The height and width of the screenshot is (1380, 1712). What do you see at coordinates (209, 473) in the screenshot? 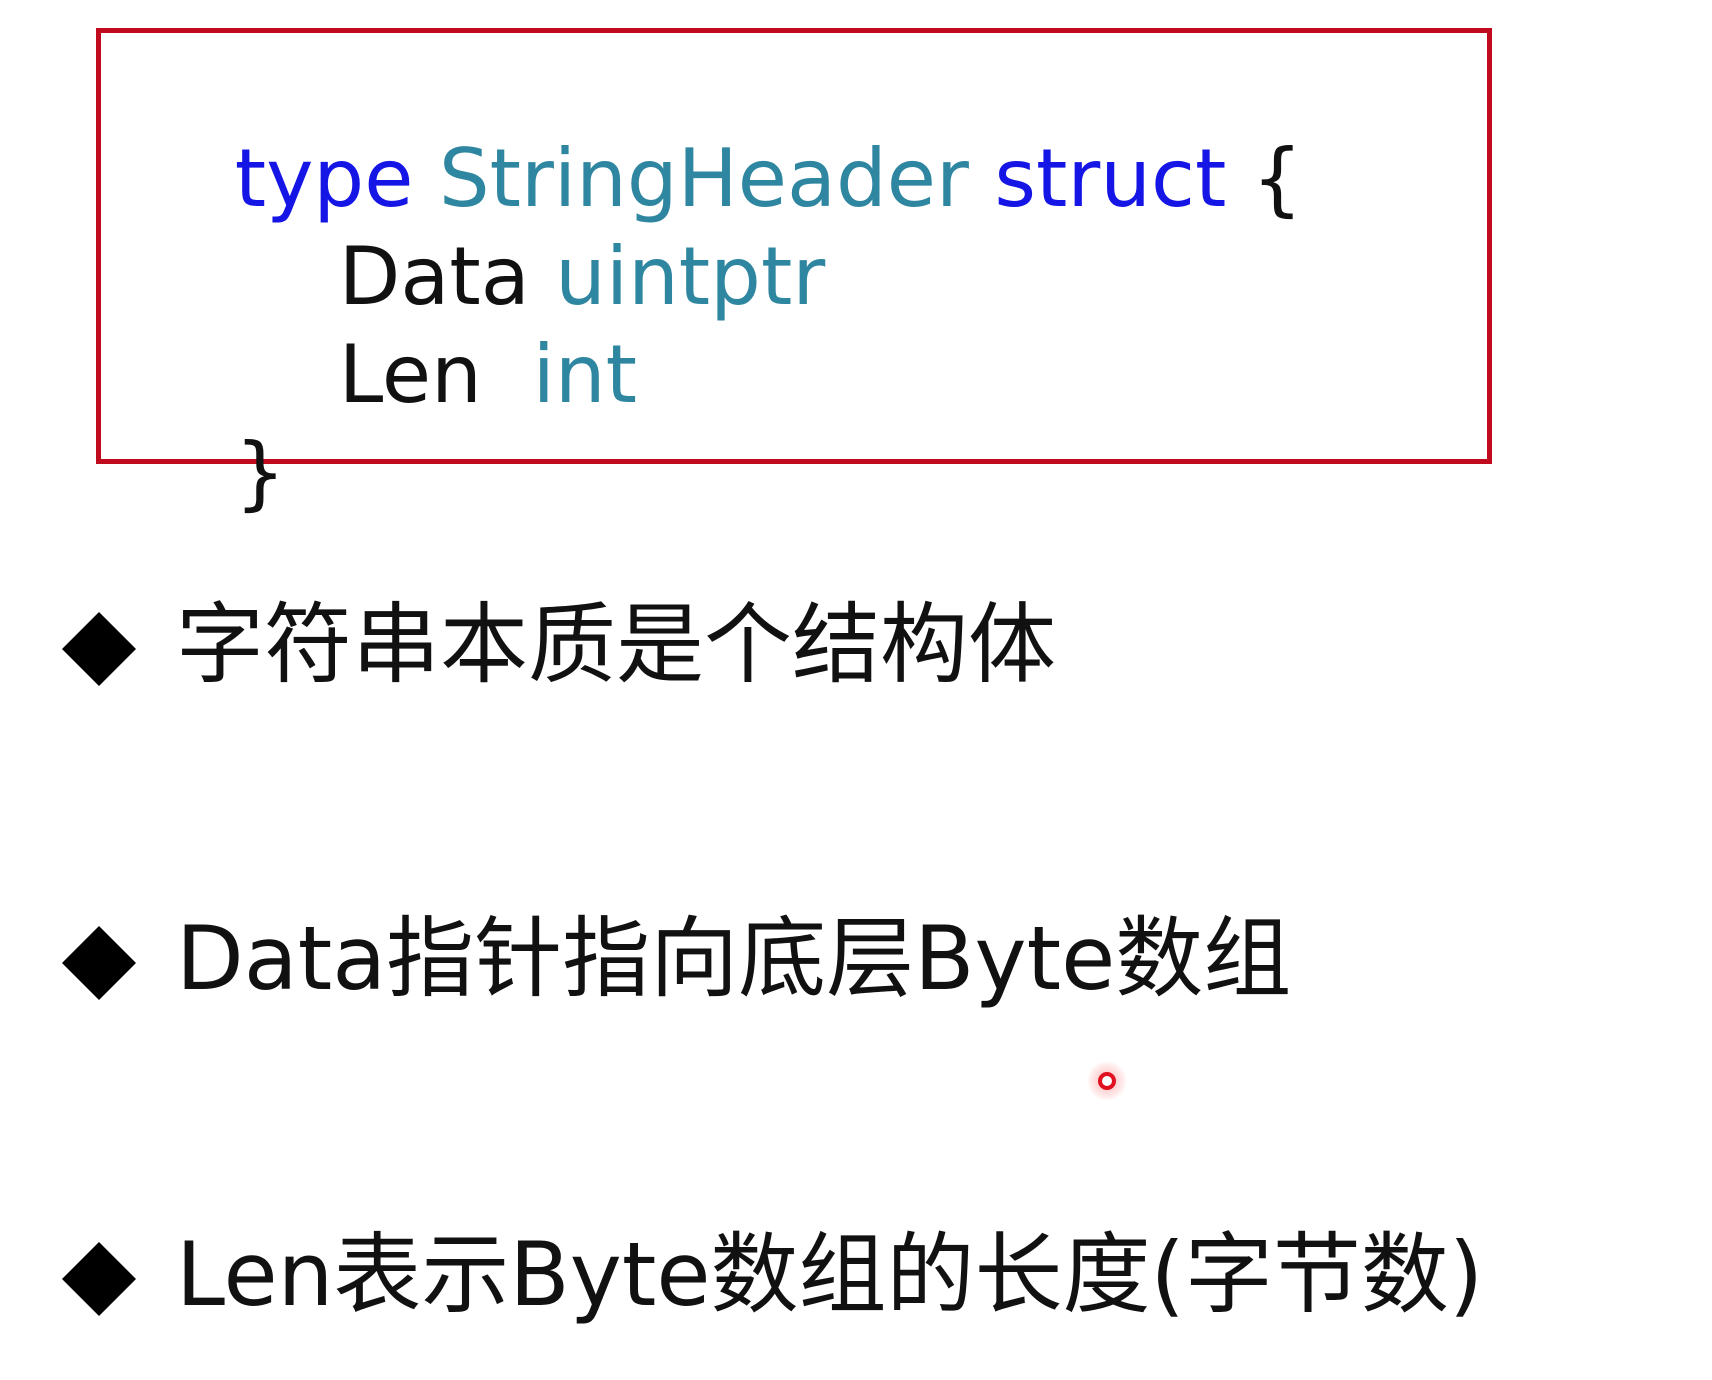
I see `code-line-4: }` at bounding box center [209, 473].